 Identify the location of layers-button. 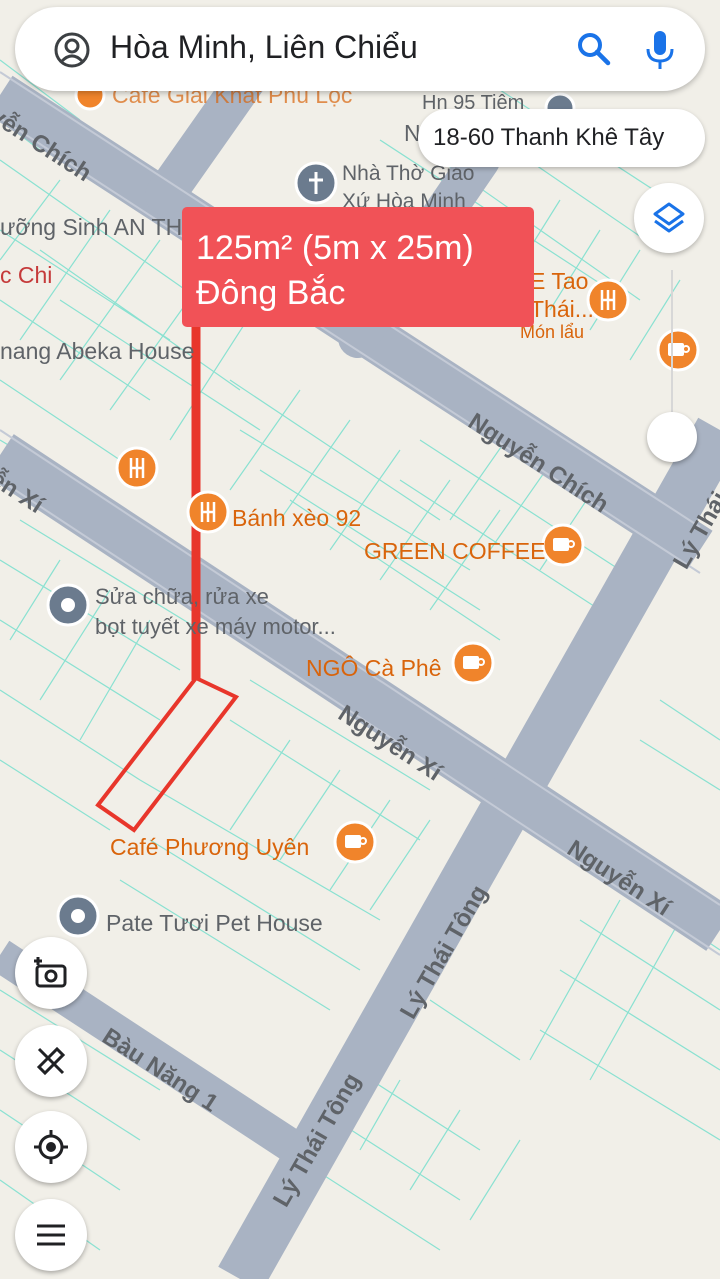
(669, 218).